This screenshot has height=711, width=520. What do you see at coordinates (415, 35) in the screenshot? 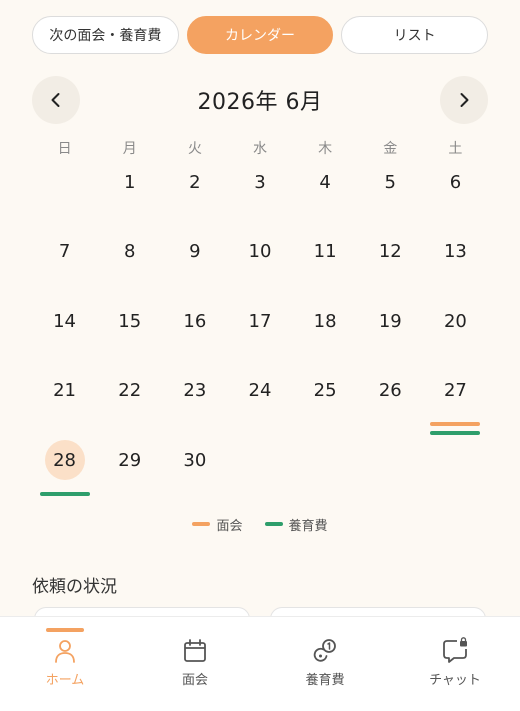
I see `segment-list: リスト` at bounding box center [415, 35].